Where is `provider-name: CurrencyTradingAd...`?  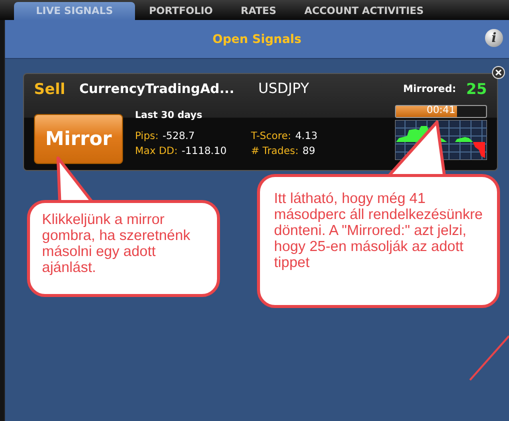
provider-name: CurrencyTradingAd... is located at coordinates (156, 89).